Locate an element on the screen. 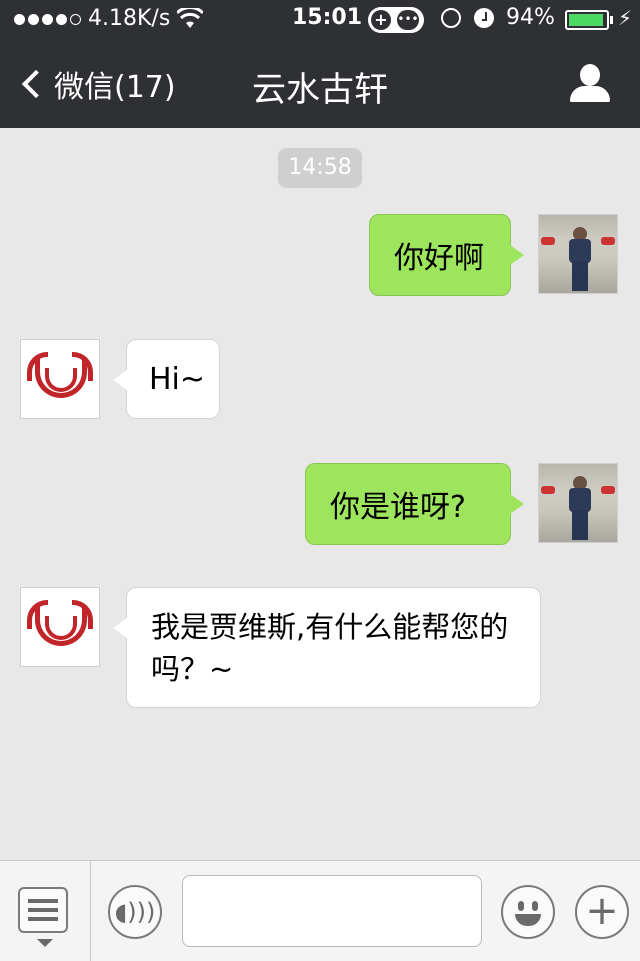  message-text: 你是谁呀? is located at coordinates (398, 507).